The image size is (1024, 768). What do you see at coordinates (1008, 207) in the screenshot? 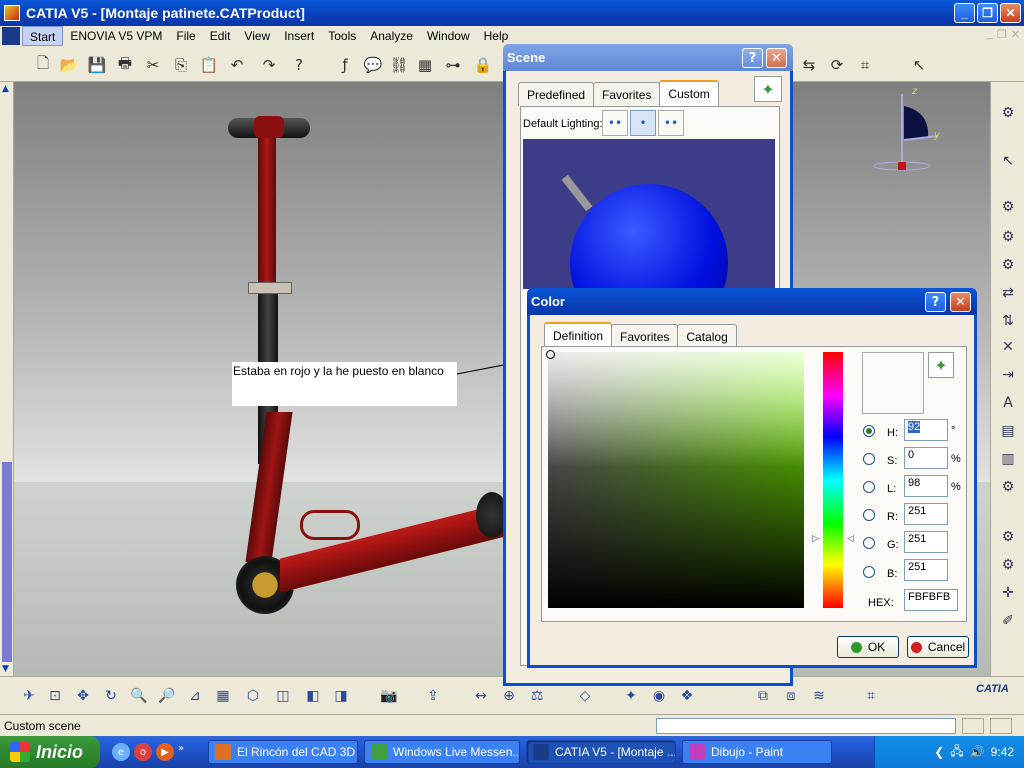
I see `assembly-gear-icon: ⚙` at bounding box center [1008, 207].